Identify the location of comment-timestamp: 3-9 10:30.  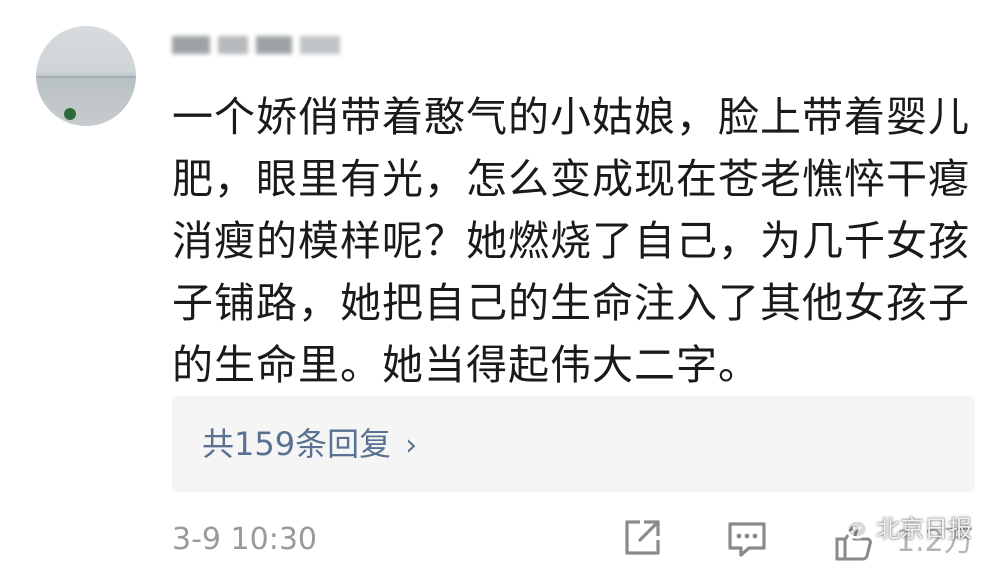
(244, 539).